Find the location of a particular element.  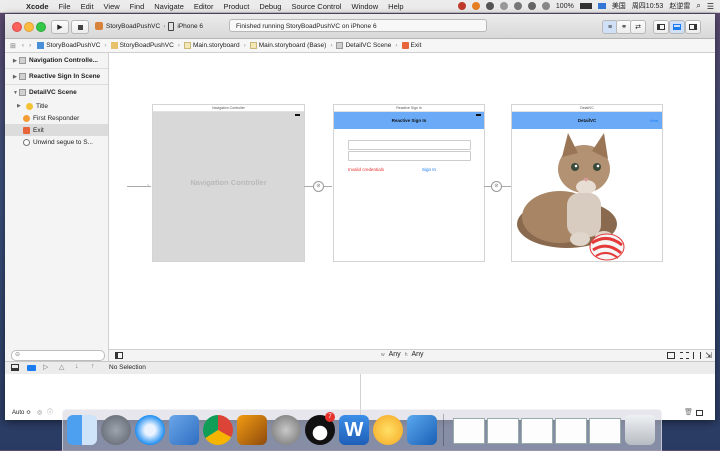

breakpoints-icon is located at coordinates (31, 368).